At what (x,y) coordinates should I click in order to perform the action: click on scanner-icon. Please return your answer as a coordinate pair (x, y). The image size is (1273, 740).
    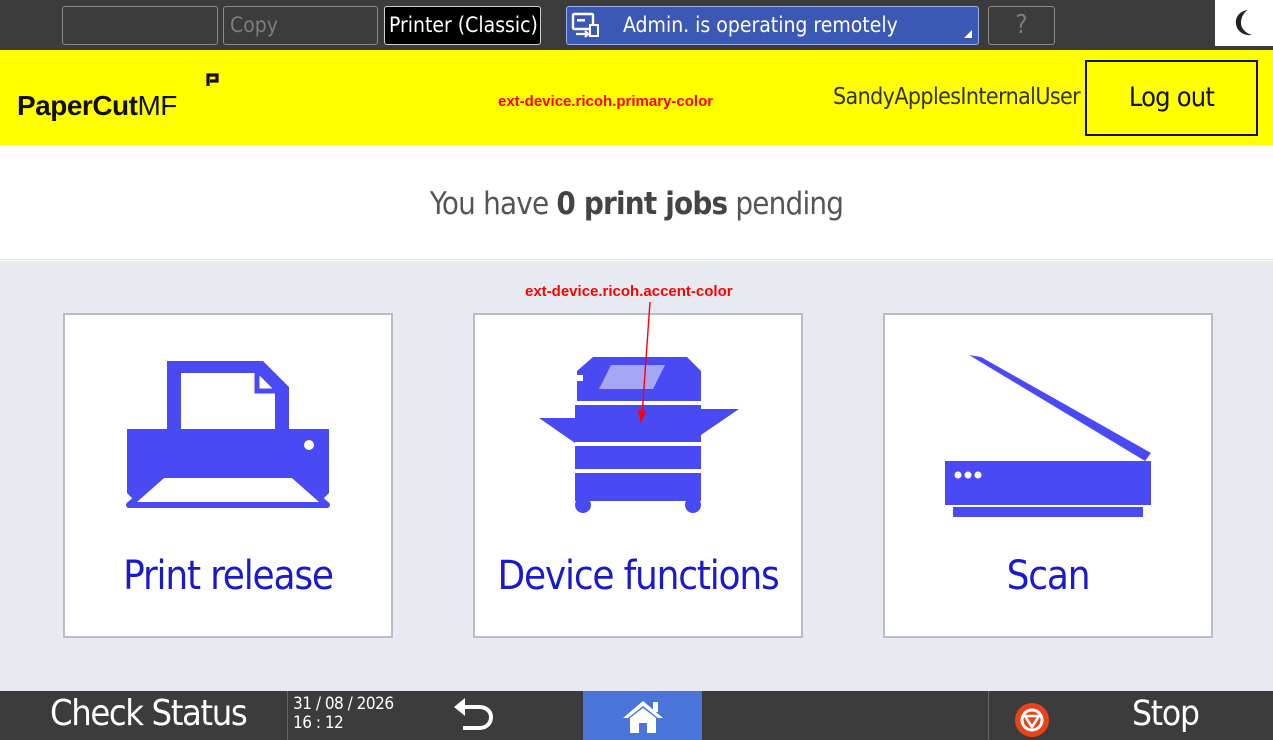
    Looking at the image, I should click on (1048, 436).